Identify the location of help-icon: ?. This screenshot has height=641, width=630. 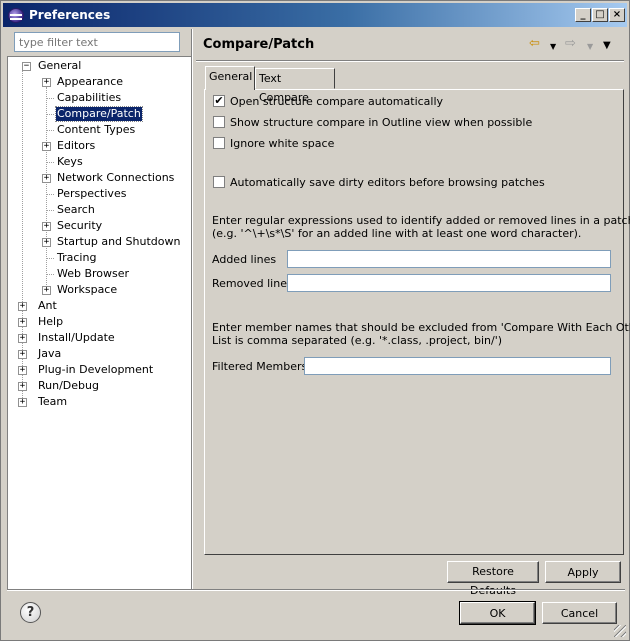
(30, 612).